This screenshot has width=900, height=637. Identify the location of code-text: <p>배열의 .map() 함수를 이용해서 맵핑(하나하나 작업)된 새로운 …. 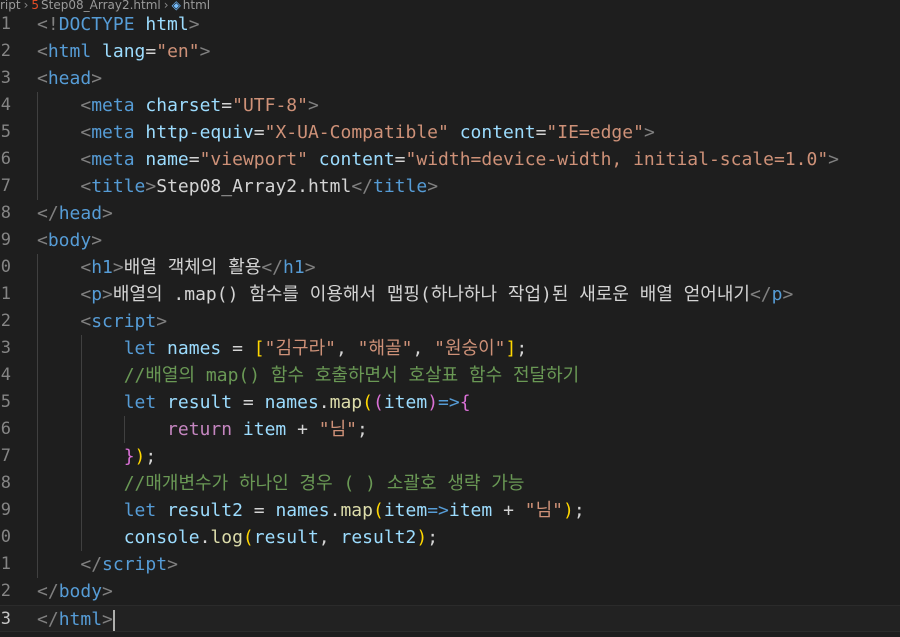
(415, 294).